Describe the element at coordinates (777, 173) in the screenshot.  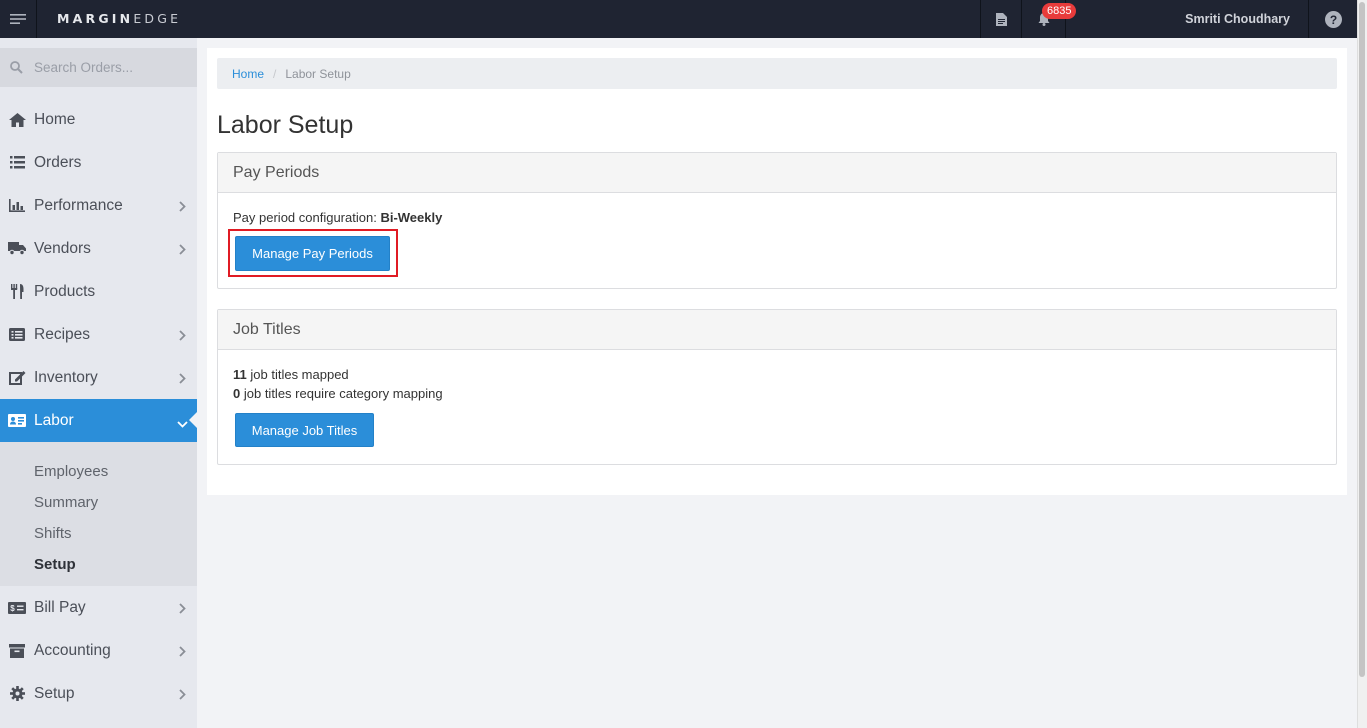
I see `pay-periods-heading: Pay Periods` at that location.